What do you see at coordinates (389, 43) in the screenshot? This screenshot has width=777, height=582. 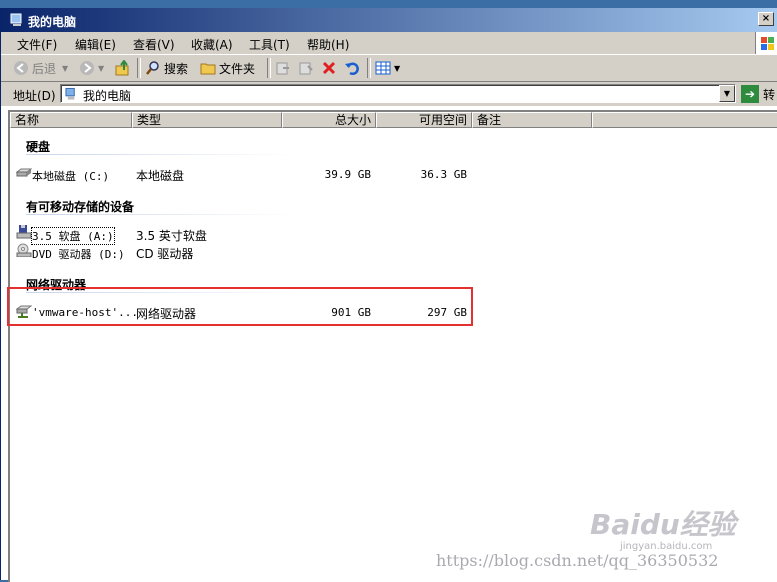 I see `menu-bar: 文件(F) 编辑(E) 查看(V) 收藏(A) 工具(T) 帮助(H)` at bounding box center [389, 43].